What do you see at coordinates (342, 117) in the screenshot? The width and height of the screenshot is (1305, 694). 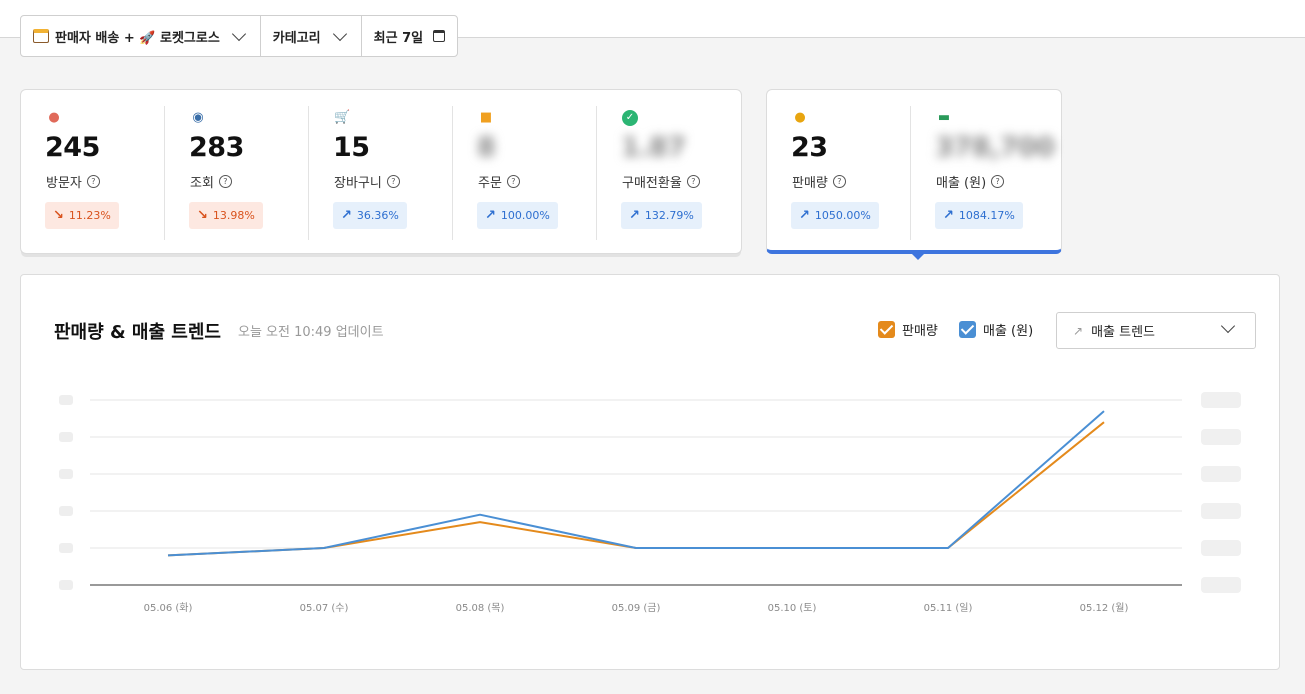 I see `cart-icon: 🛒` at bounding box center [342, 117].